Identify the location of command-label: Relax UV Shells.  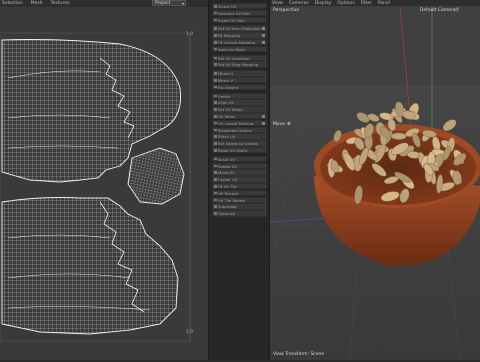
(233, 150).